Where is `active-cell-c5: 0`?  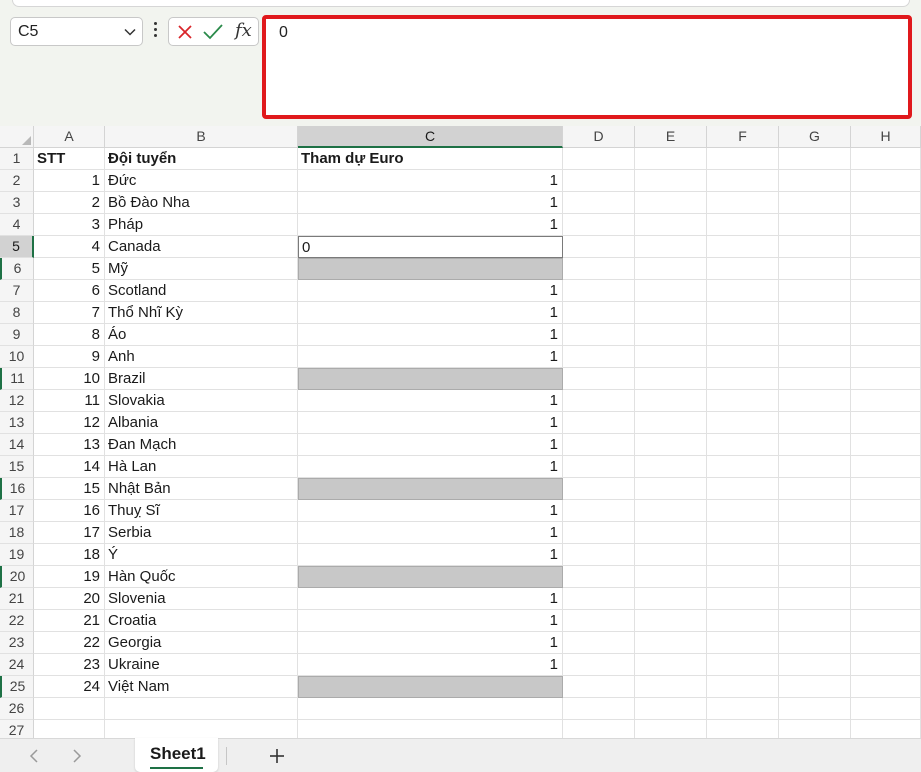 active-cell-c5: 0 is located at coordinates (430, 247).